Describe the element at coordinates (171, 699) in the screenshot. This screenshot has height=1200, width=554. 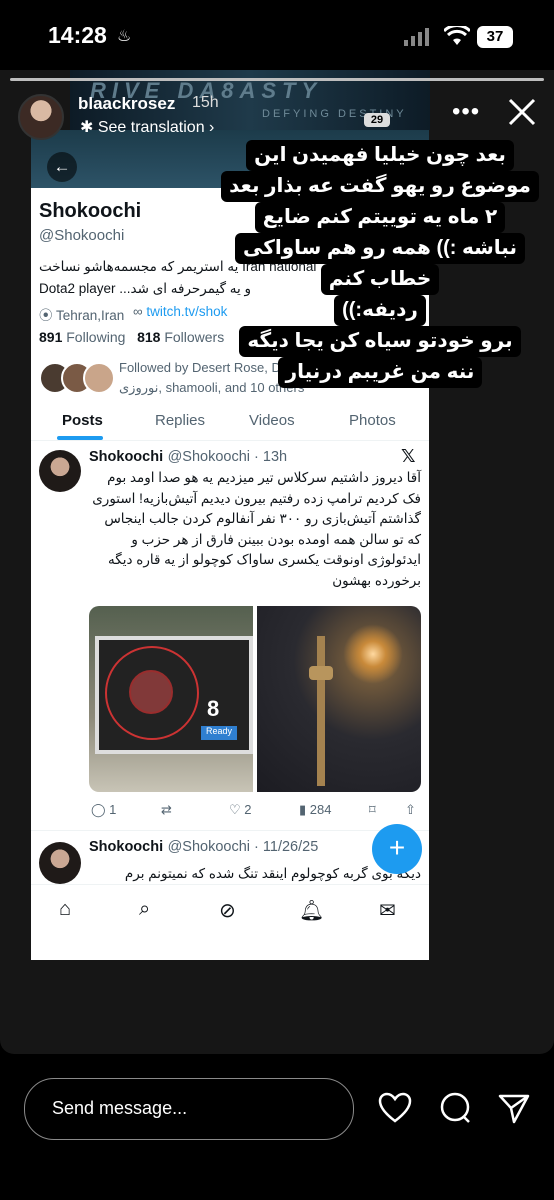
I see `tweet-image-target-screen: 8 Ready` at that location.